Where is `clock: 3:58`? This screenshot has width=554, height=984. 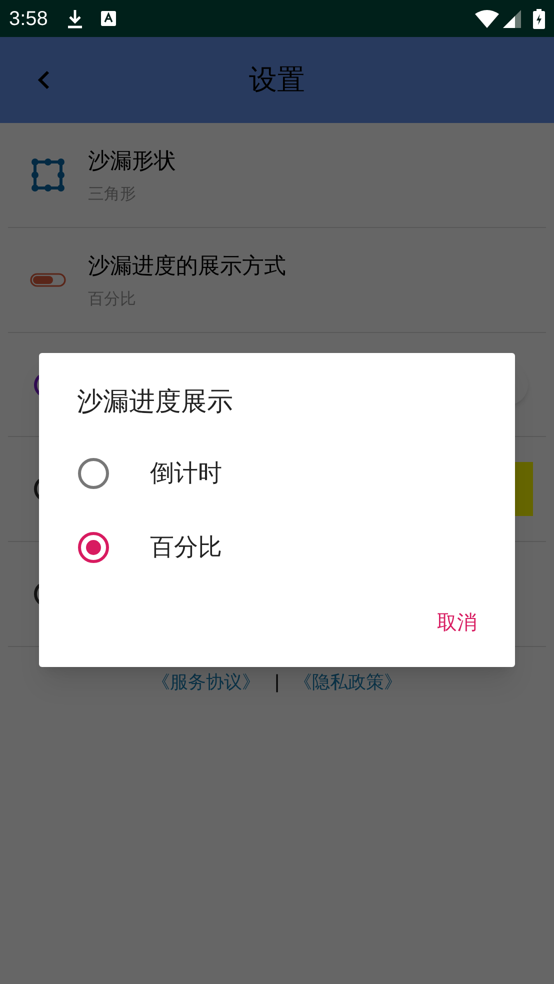 clock: 3:58 is located at coordinates (28, 19).